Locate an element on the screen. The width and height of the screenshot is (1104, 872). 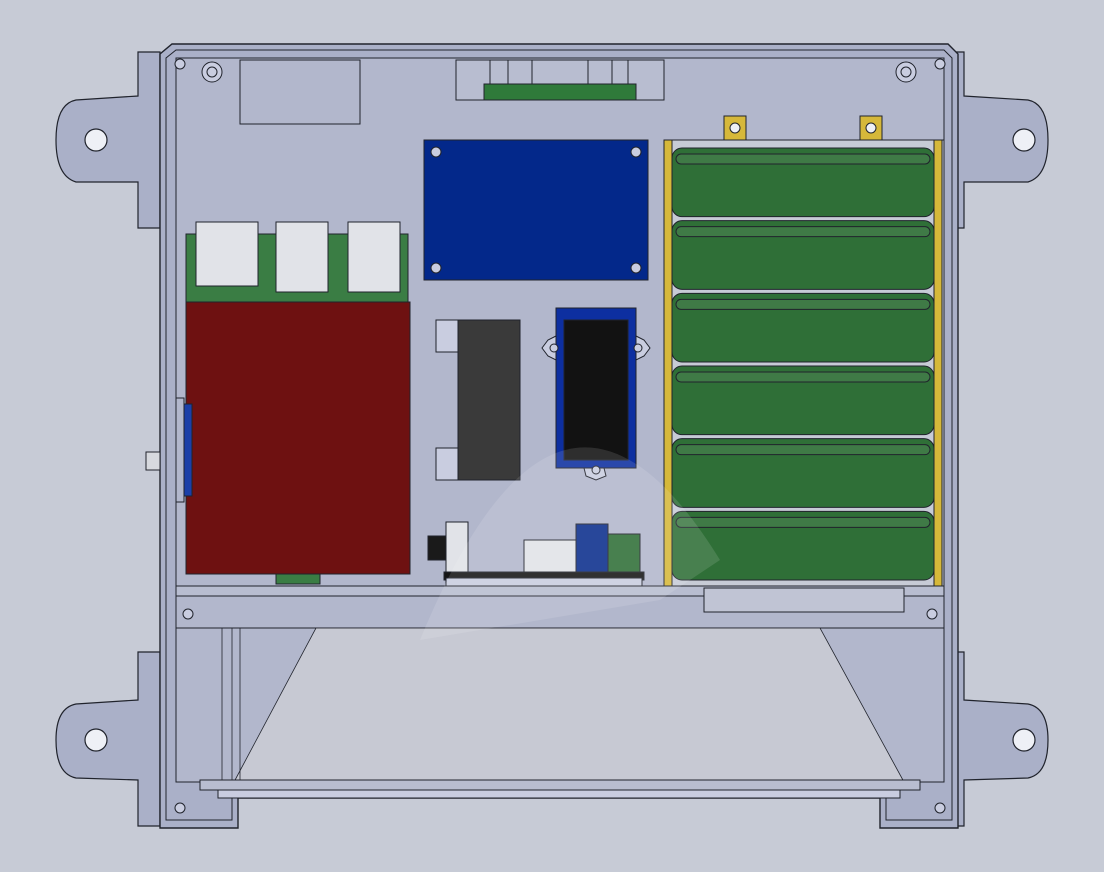
side-button is located at coordinates (153, 461).